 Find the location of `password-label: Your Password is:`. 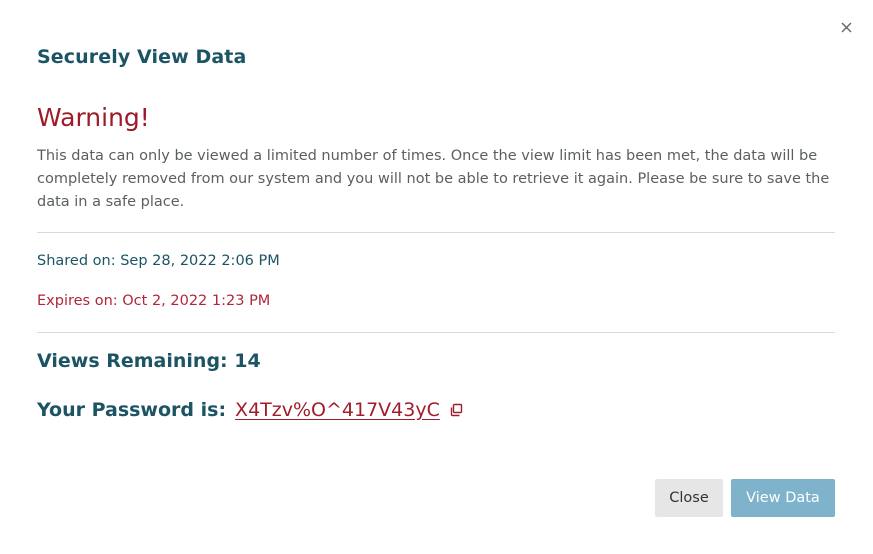

password-label: Your Password is: is located at coordinates (132, 410).